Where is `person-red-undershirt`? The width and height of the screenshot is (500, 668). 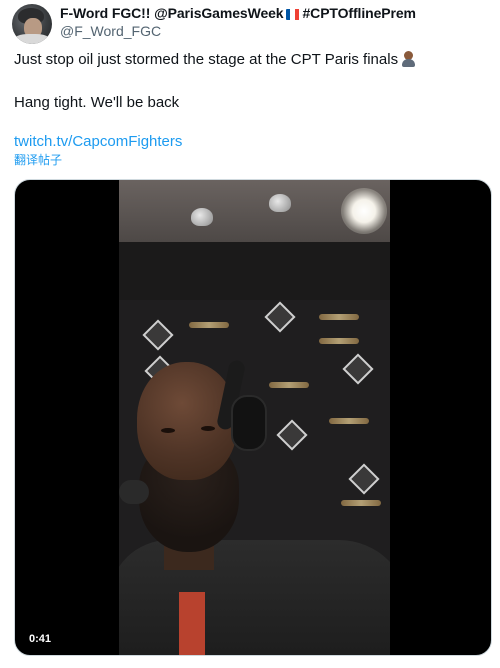
person-red-undershirt is located at coordinates (192, 623).